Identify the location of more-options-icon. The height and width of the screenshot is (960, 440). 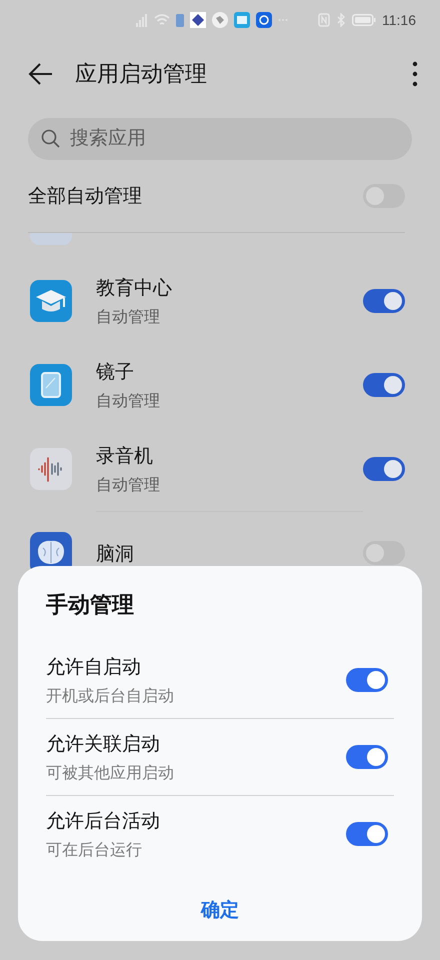
(415, 74).